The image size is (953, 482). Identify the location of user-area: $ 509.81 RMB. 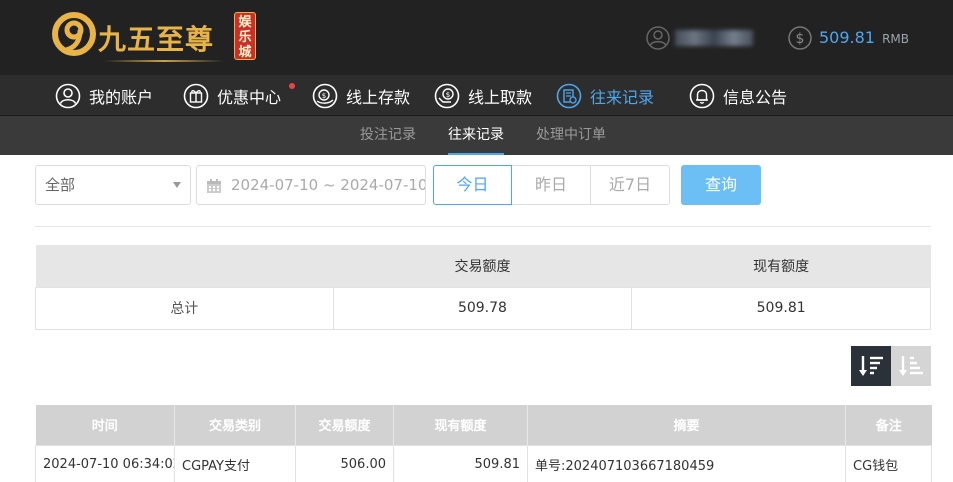
(798, 38).